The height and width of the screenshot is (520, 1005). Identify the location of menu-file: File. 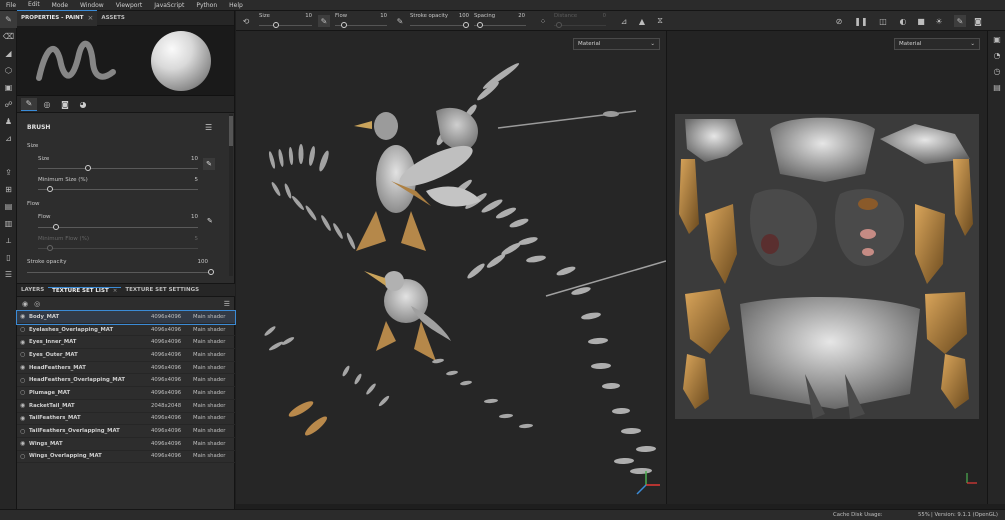
(11, 5).